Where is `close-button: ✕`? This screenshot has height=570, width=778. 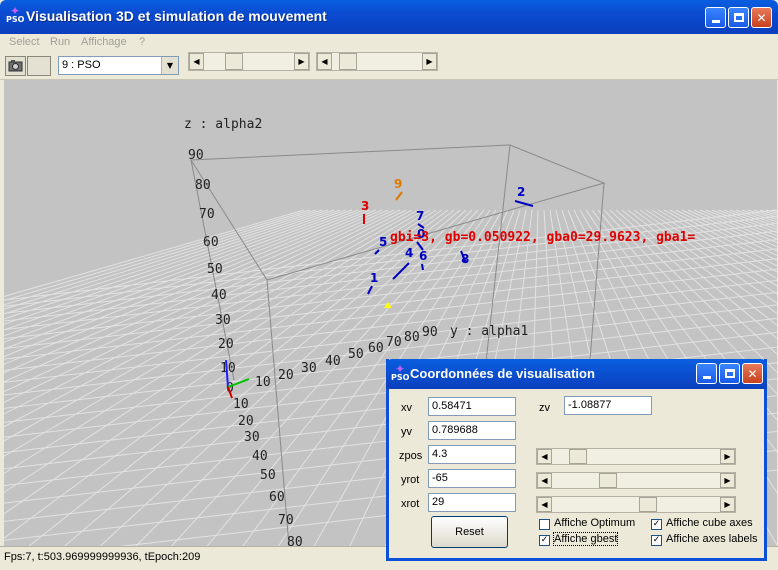 close-button: ✕ is located at coordinates (761, 17).